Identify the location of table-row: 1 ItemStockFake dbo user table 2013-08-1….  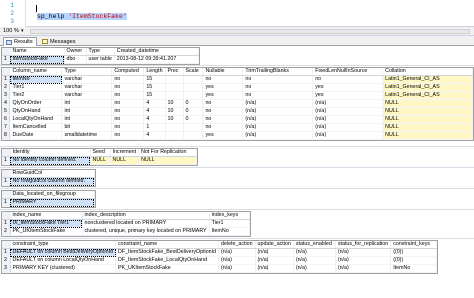
(100, 59).